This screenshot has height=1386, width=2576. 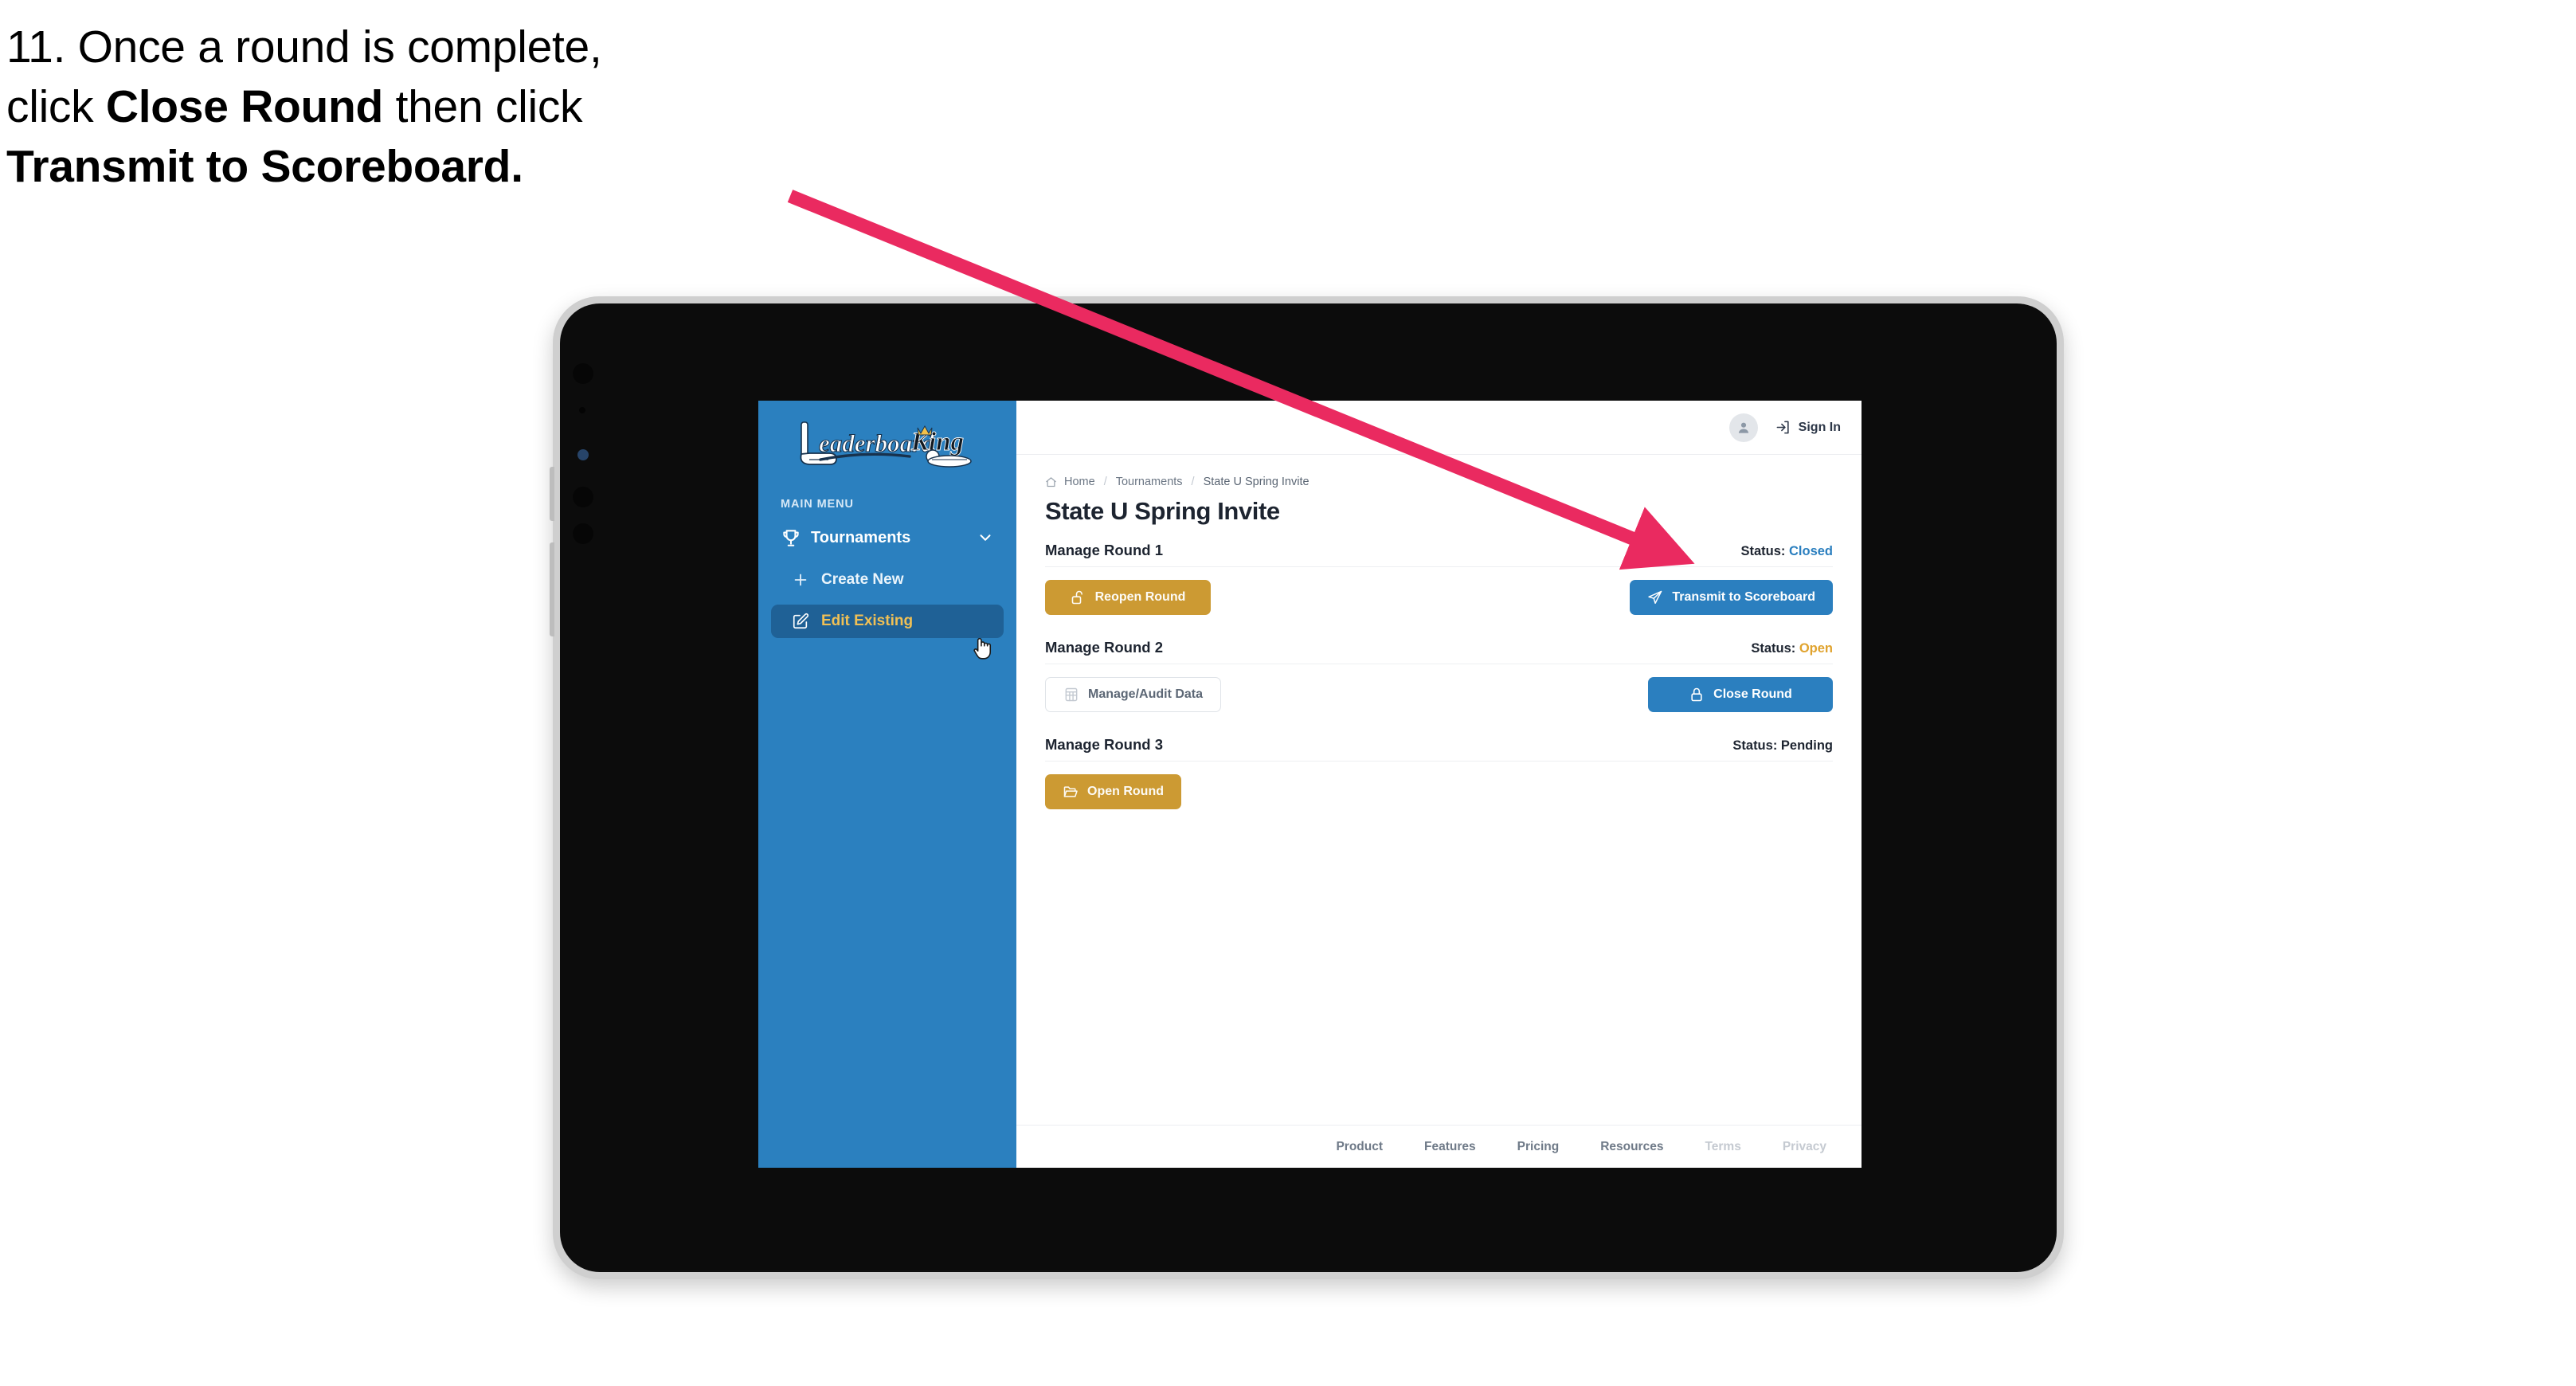 I want to click on caption-line2-bold: Close Round, so click(x=244, y=107).